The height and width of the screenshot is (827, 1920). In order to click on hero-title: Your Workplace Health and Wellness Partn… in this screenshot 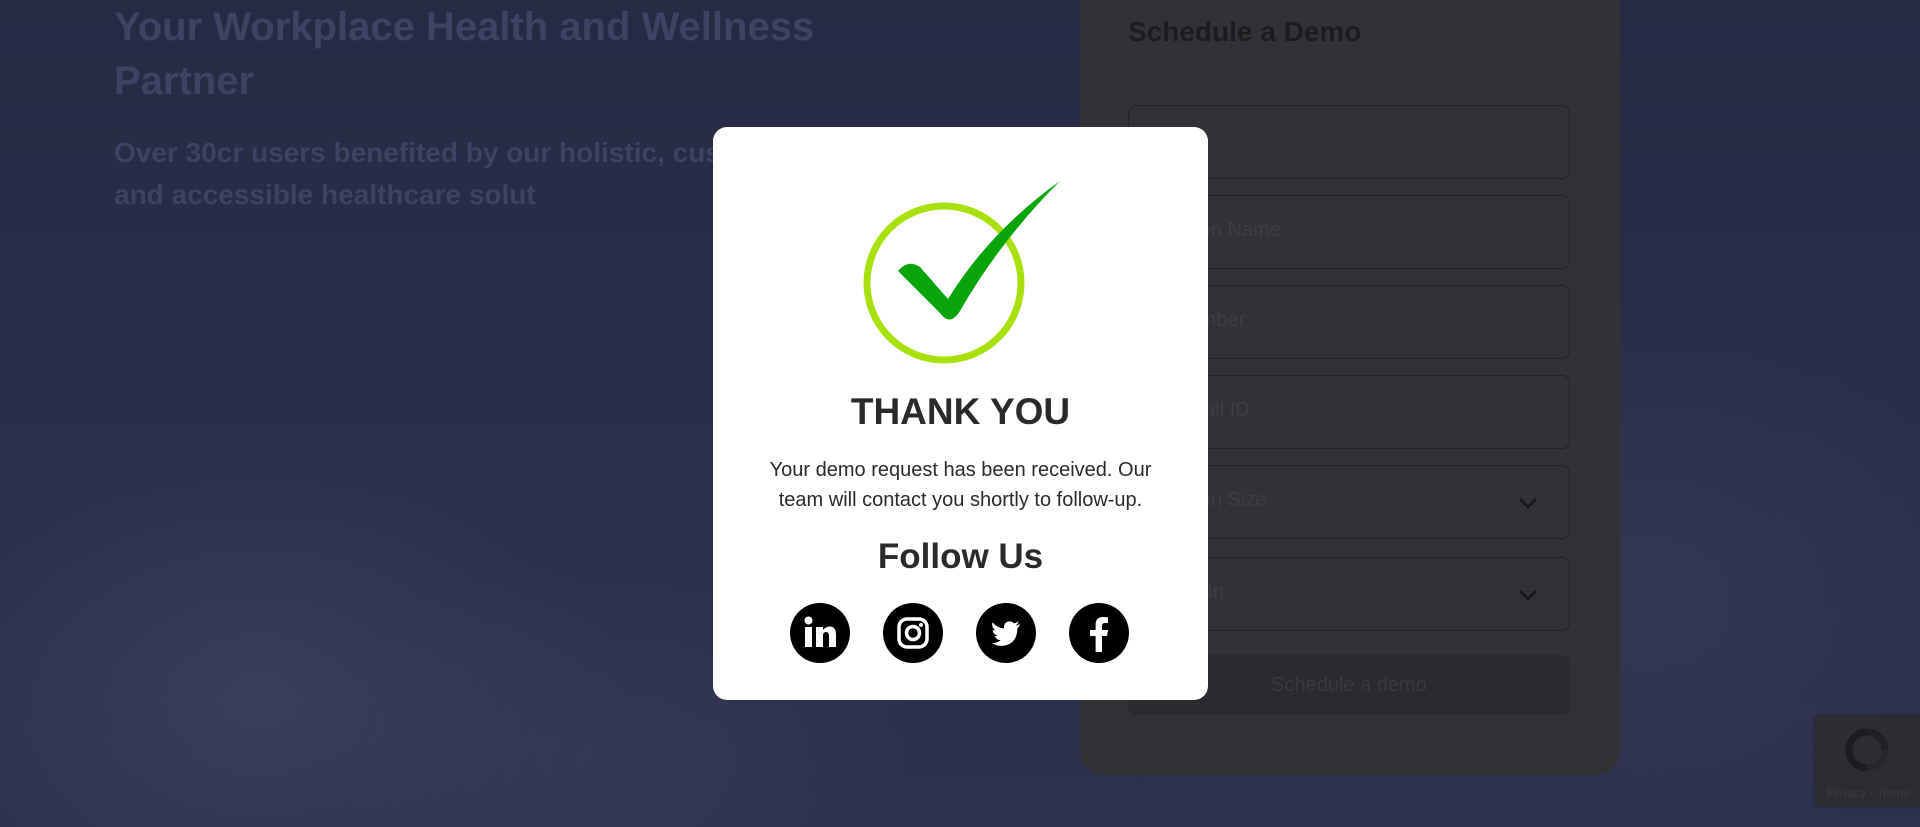, I will do `click(464, 54)`.